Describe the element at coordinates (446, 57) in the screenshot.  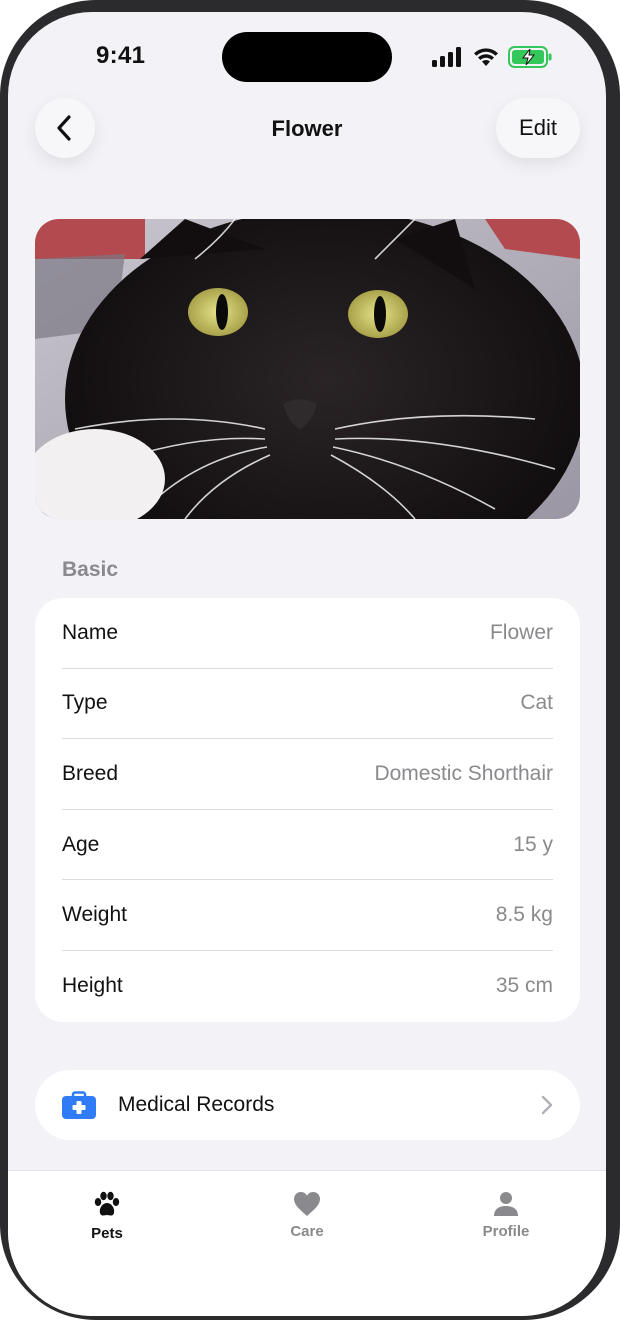
I see `signal-icon` at that location.